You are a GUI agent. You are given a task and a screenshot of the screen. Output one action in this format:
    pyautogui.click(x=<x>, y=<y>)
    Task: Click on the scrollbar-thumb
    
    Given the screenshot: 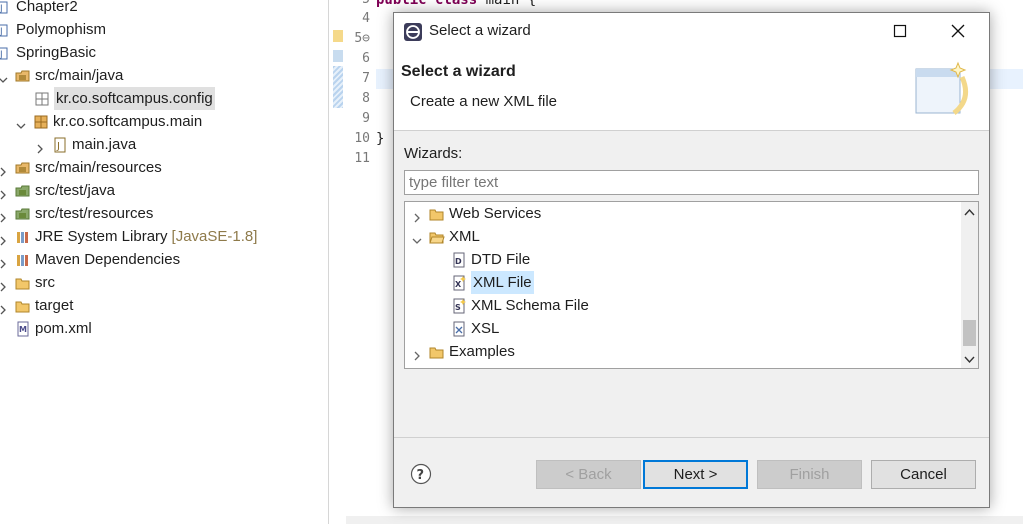 What is the action you would take?
    pyautogui.click(x=969, y=333)
    